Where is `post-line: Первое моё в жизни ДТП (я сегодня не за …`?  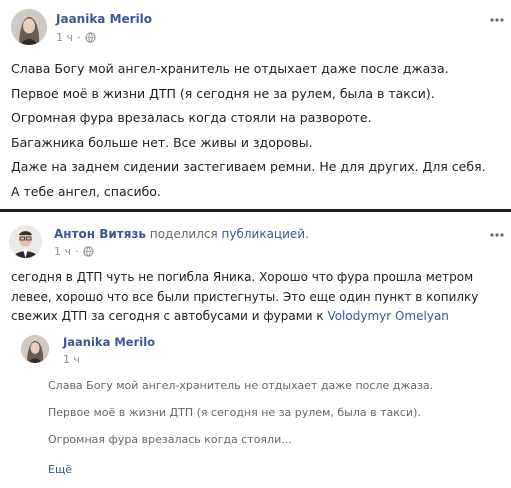
post-line: Первое моё в жизни ДТП (я сегодня не за … is located at coordinates (223, 93).